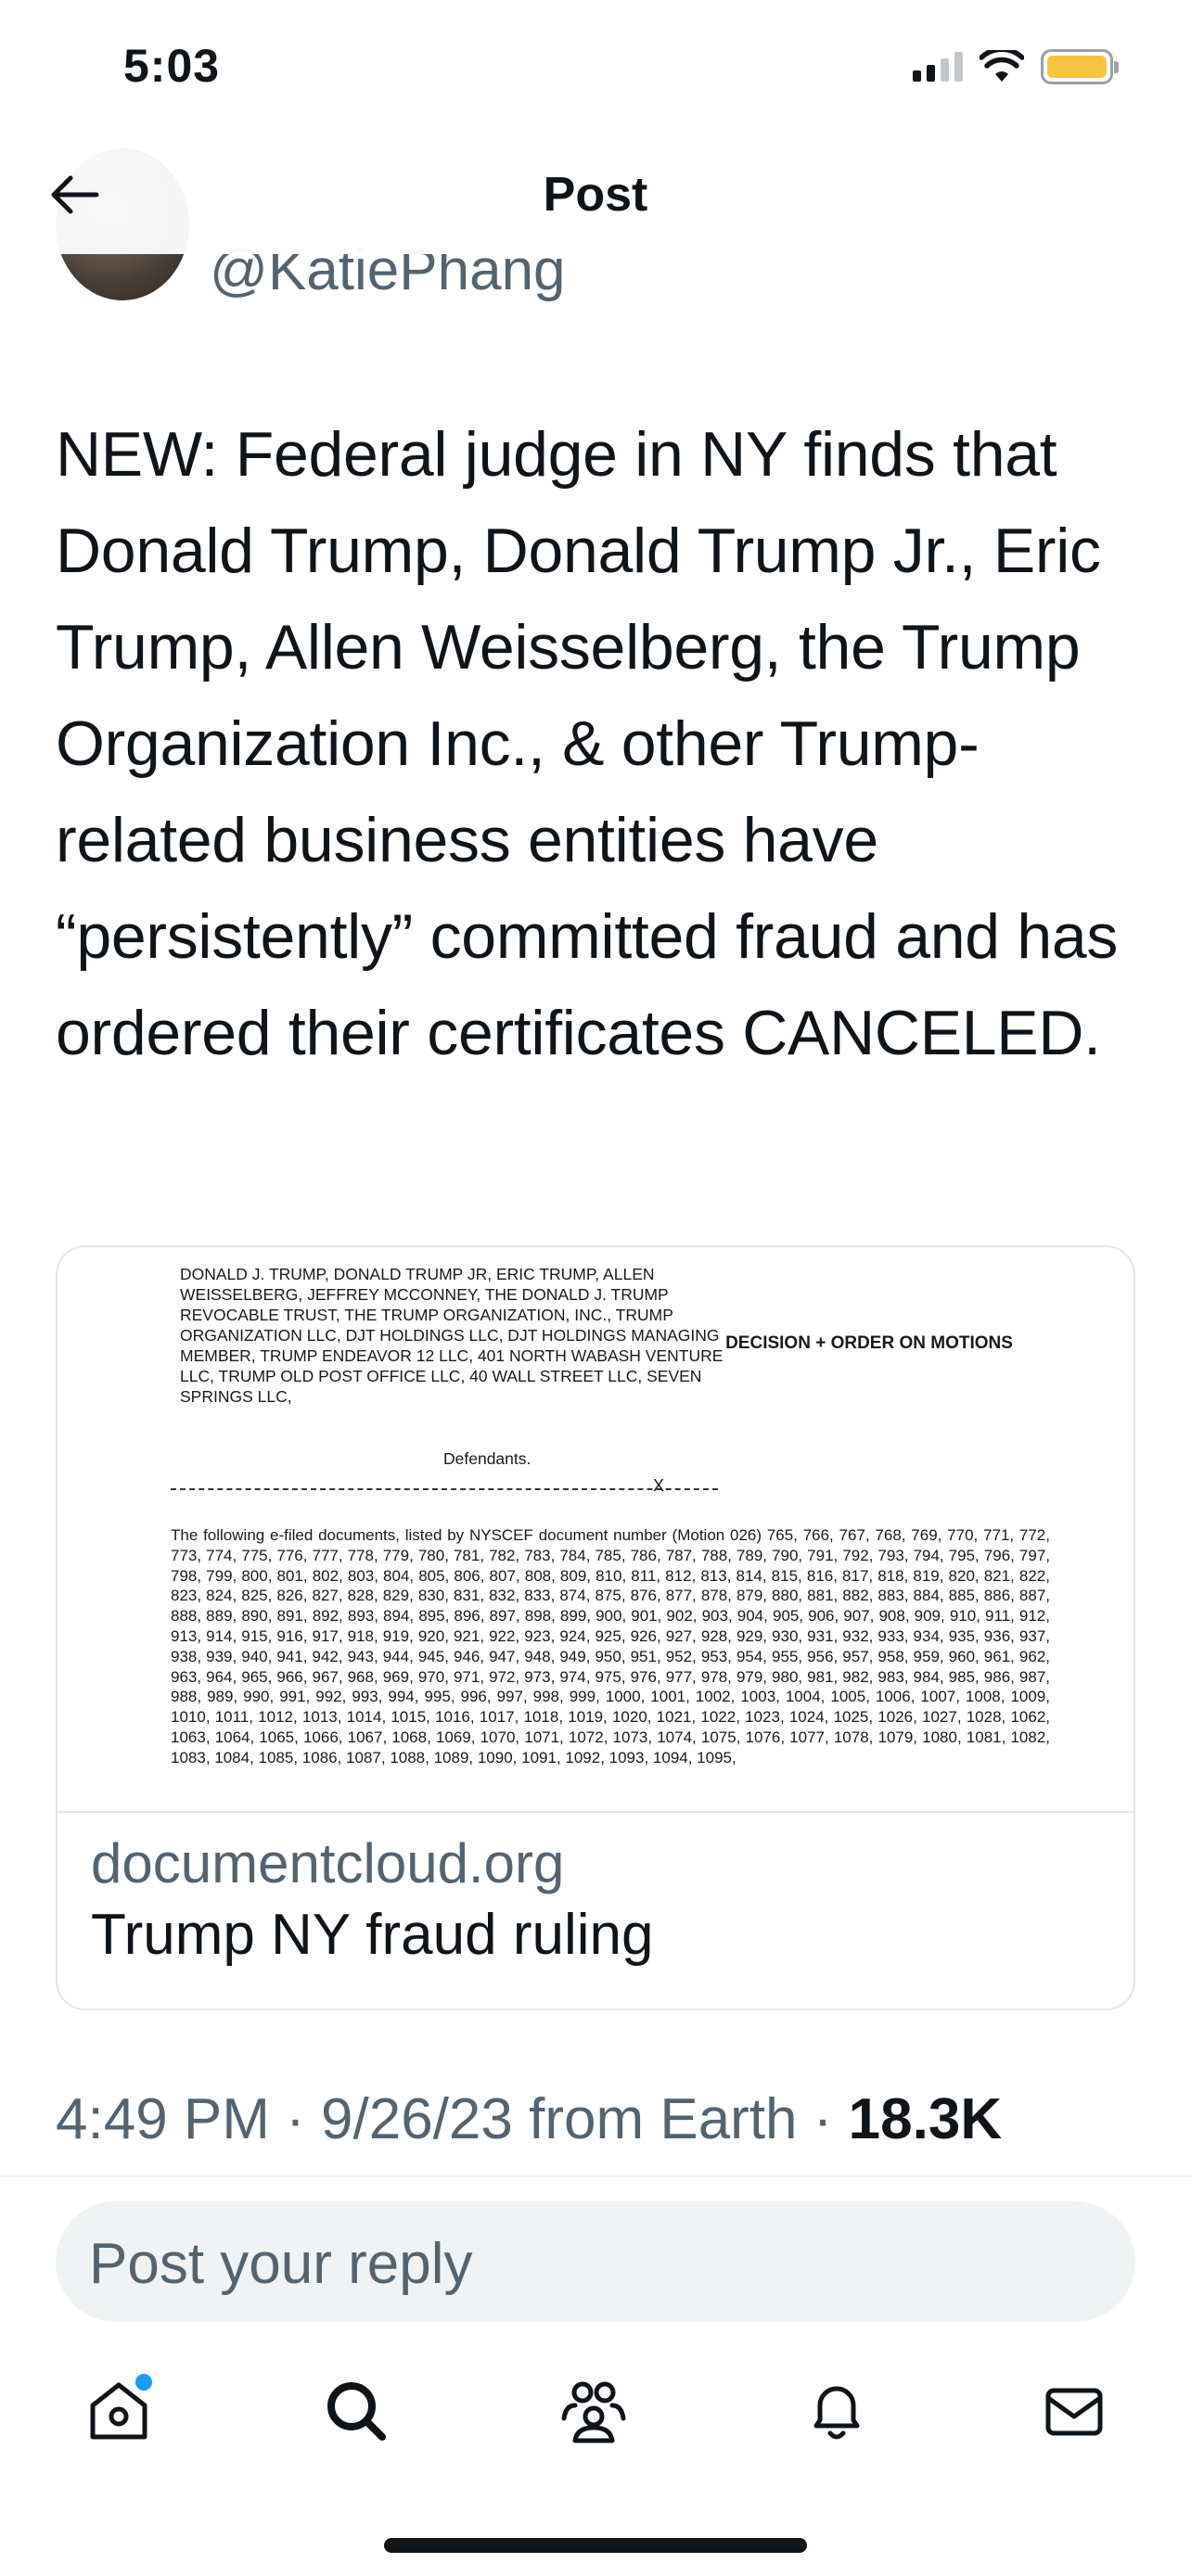 The image size is (1191, 2576). Describe the element at coordinates (118, 2411) in the screenshot. I see `tab-home` at that location.